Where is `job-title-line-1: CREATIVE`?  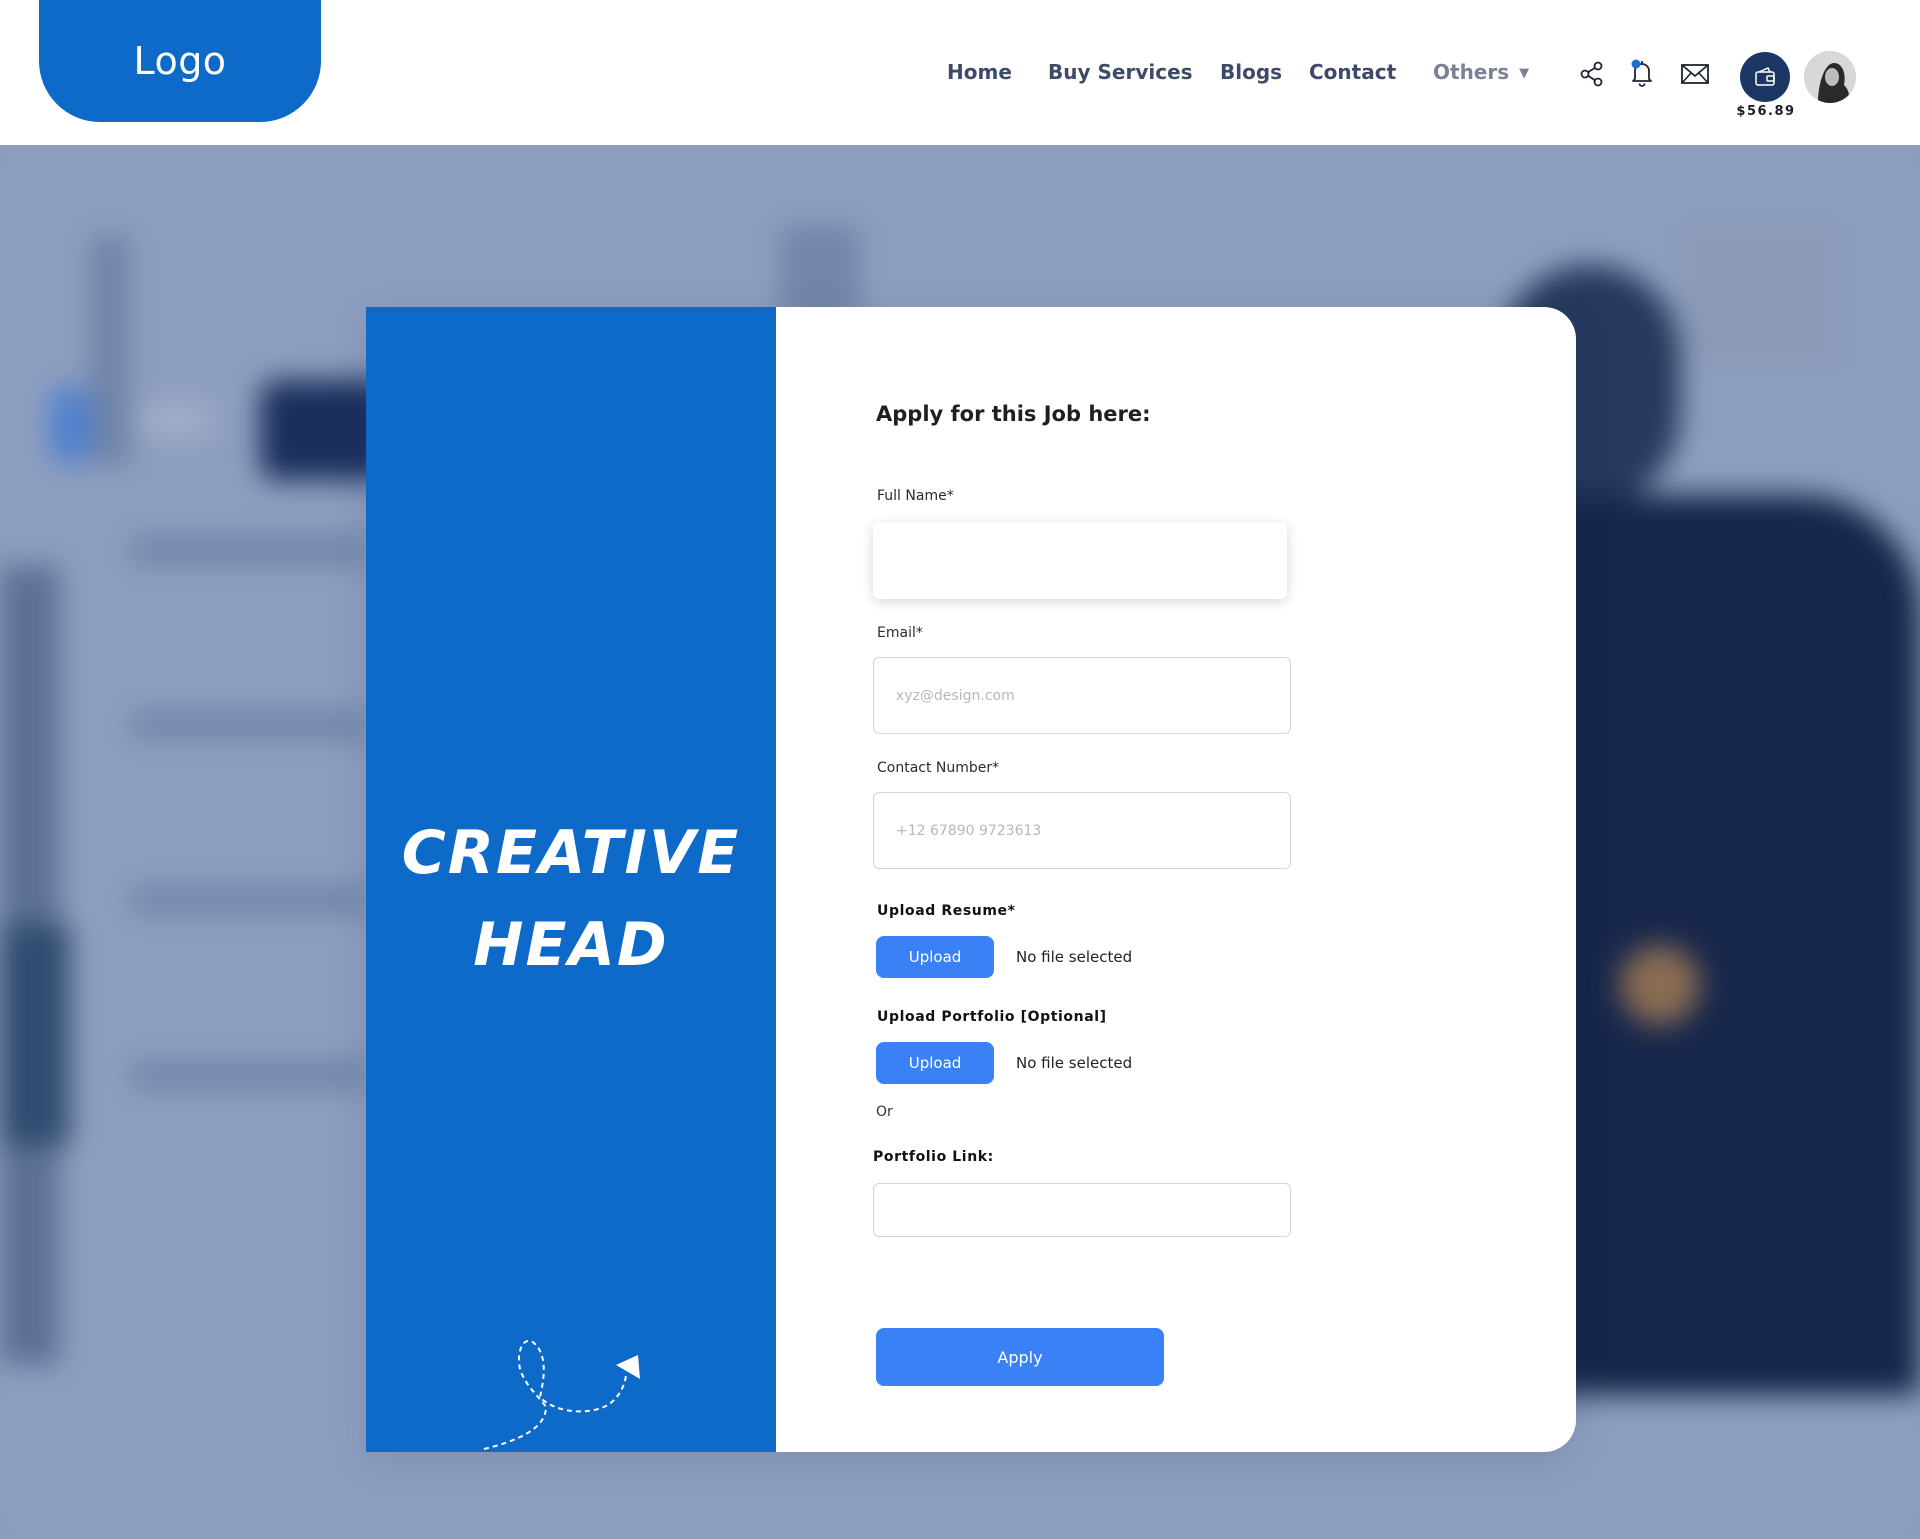
job-title-line-1: CREATIVE is located at coordinates (571, 853).